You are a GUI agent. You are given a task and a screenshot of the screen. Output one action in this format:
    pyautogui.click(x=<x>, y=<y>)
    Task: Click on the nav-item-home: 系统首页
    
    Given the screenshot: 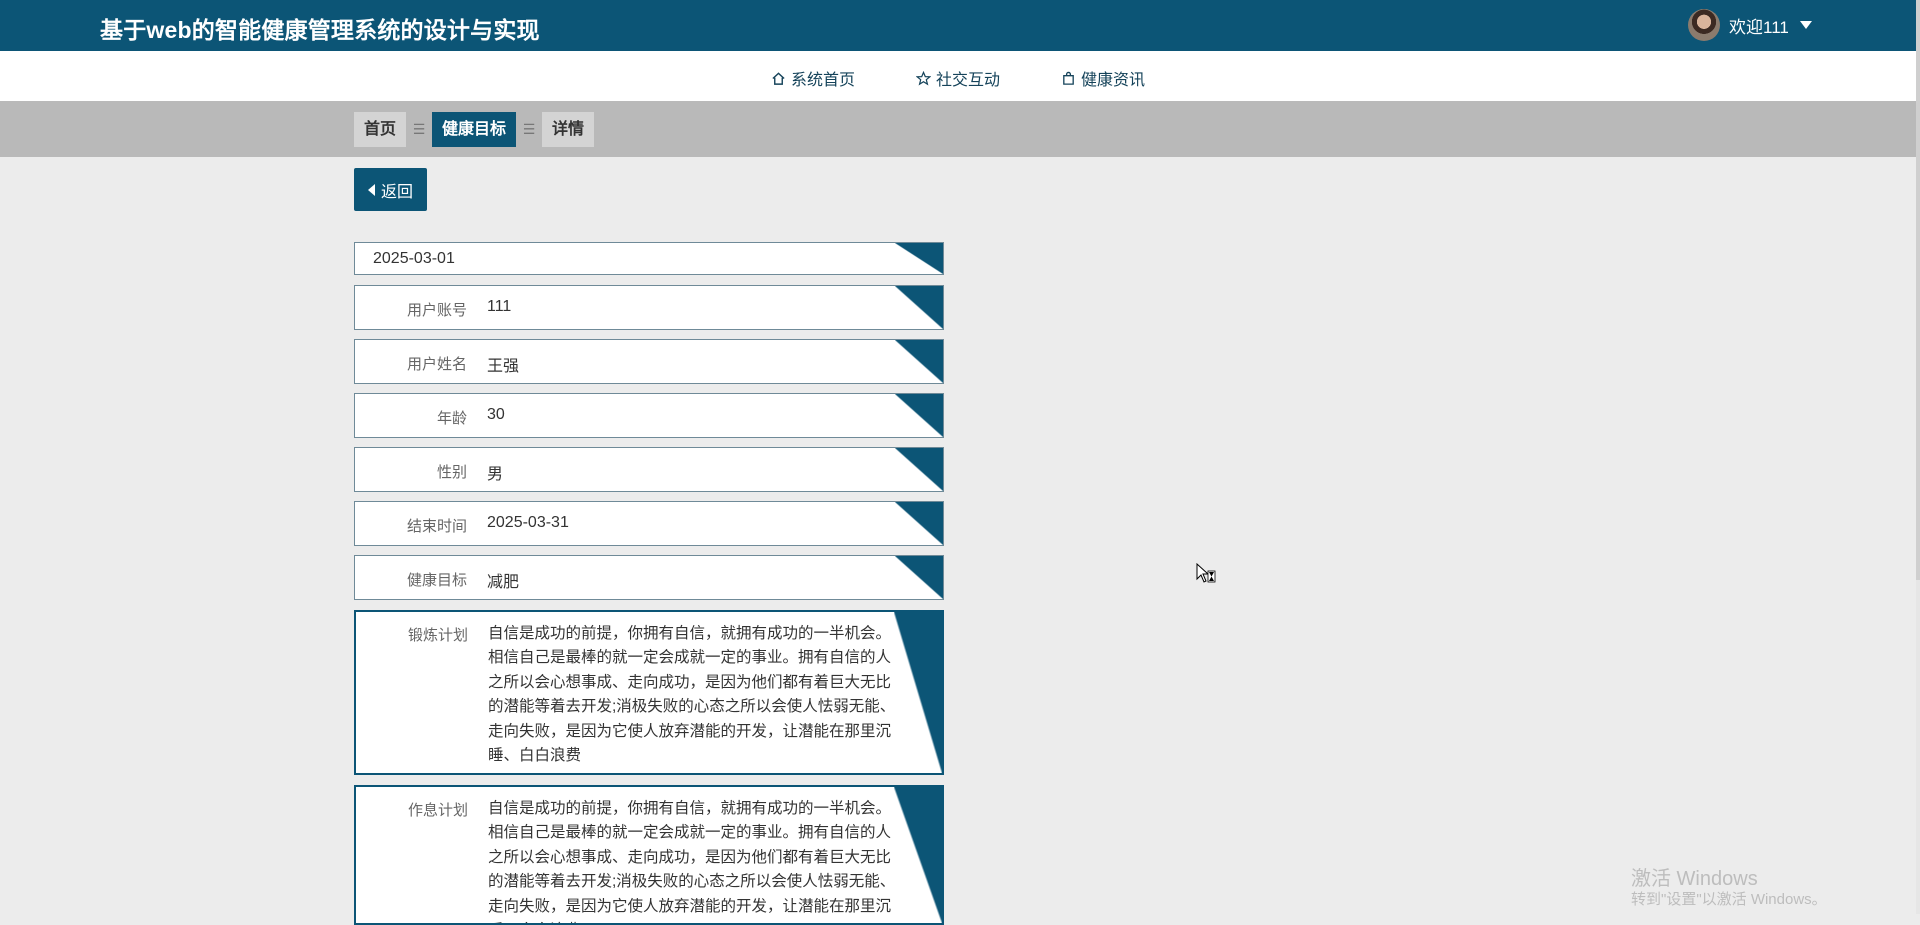 What is the action you would take?
    pyautogui.click(x=812, y=78)
    